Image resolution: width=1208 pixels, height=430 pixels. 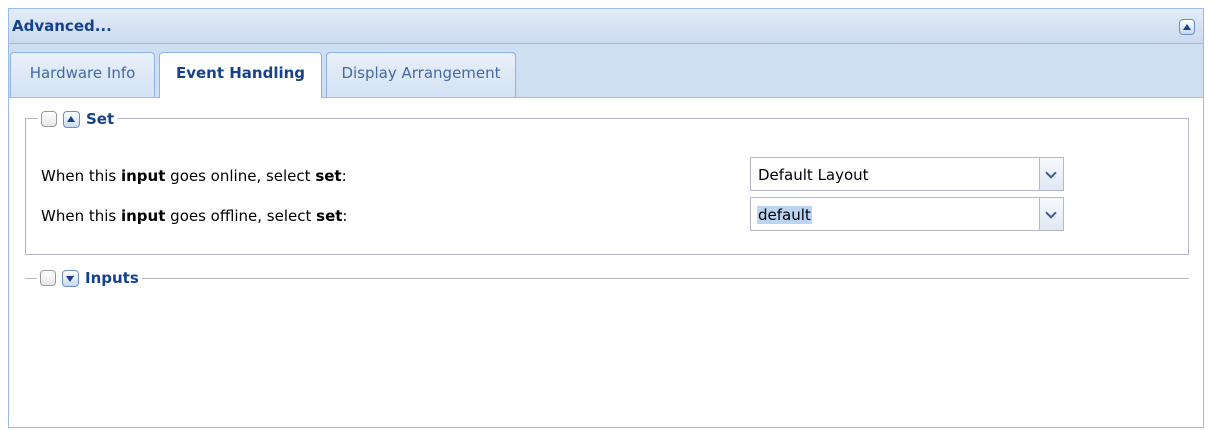 I want to click on set-legend-label: Set, so click(x=100, y=119).